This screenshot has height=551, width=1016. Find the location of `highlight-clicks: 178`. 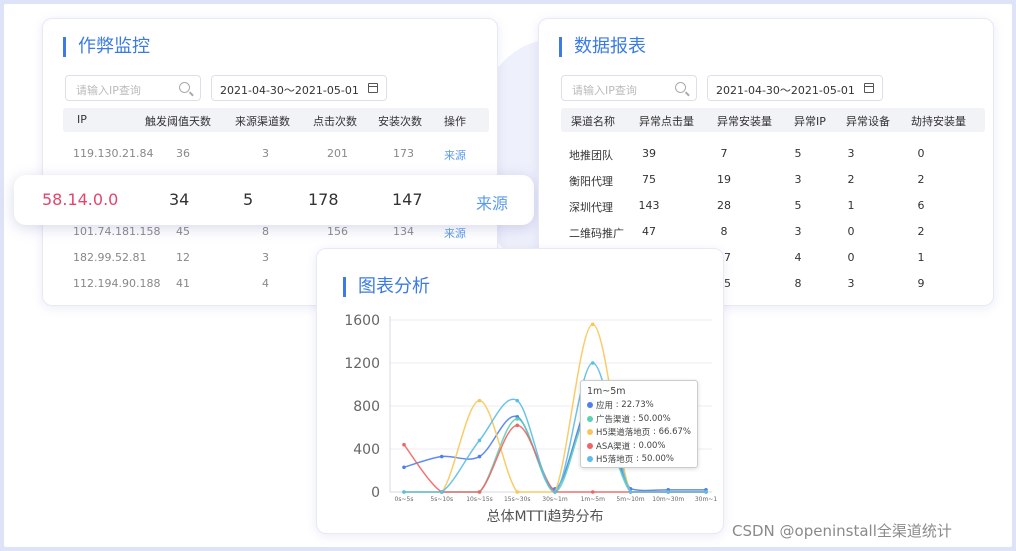

highlight-clicks: 178 is located at coordinates (323, 199).